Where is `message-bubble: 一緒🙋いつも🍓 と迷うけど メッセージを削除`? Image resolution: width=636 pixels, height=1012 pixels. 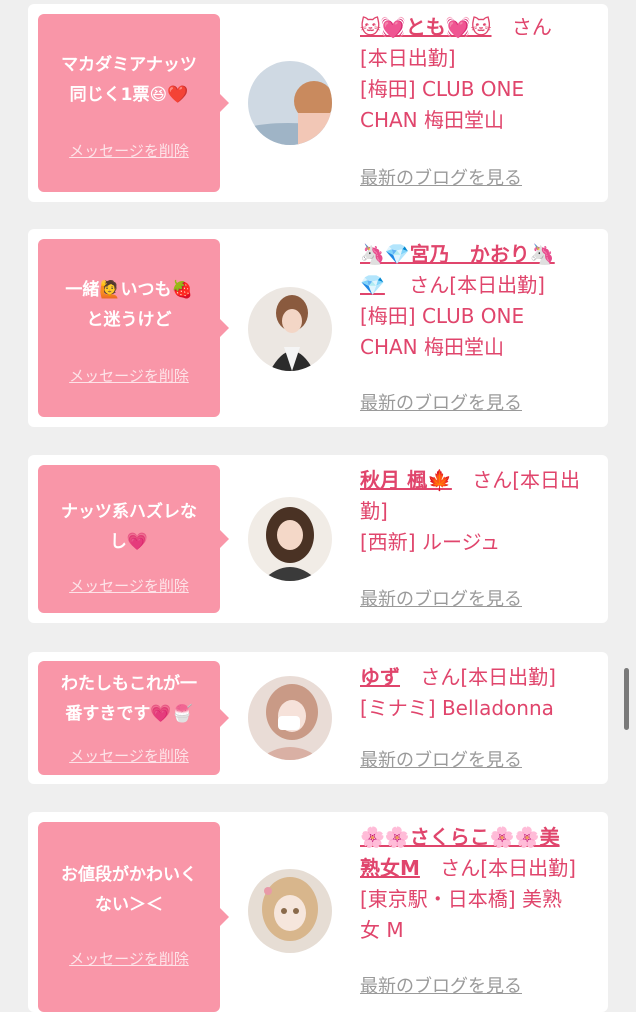
message-bubble: 一緒🙋いつも🍓 と迷うけど メッセージを削除 is located at coordinates (133, 328).